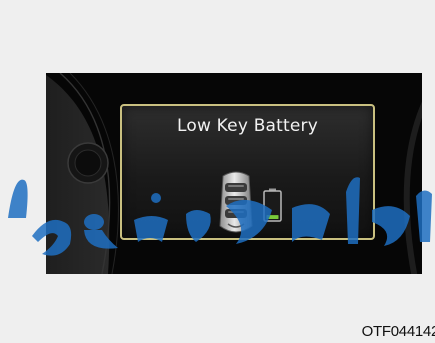  Describe the element at coordinates (272, 217) in the screenshot. I see `battery-level-fill` at that location.